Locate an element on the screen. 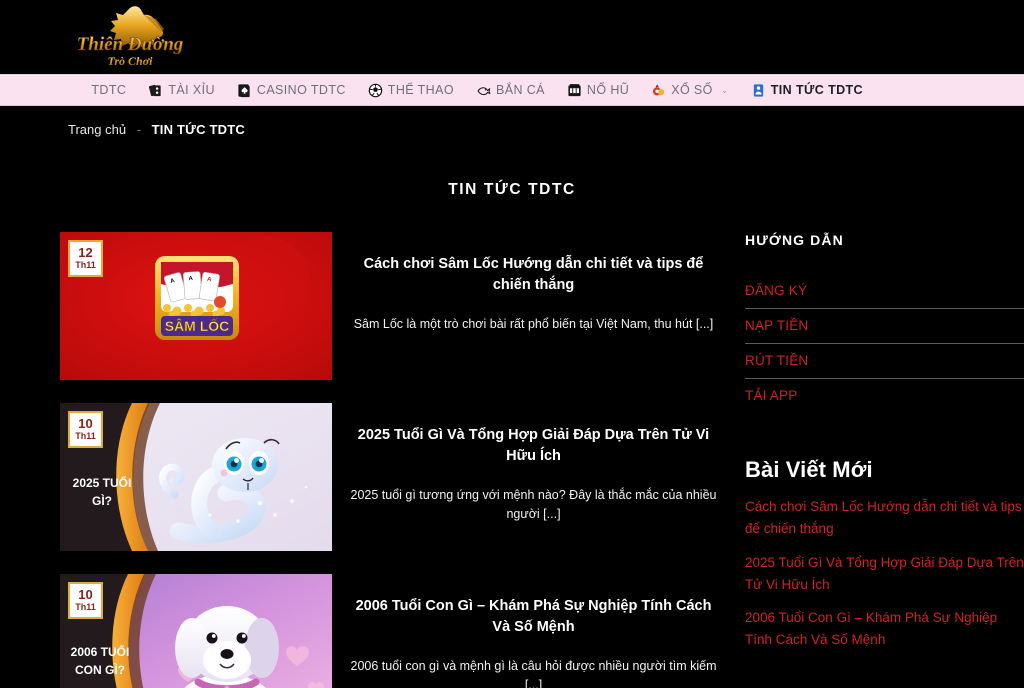  sidebar-link-dang-ky: ĐĂNG KÝ is located at coordinates (884, 291).